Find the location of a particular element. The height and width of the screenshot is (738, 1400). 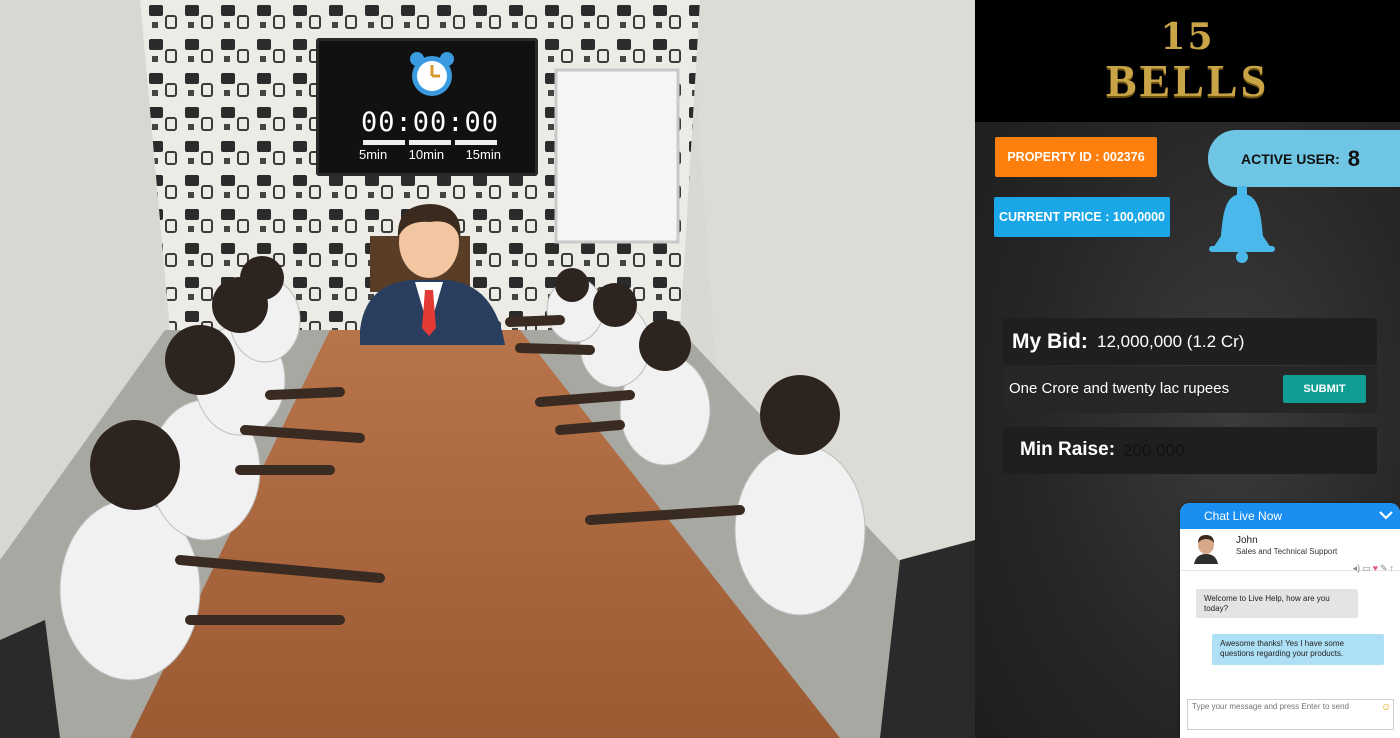

min-raise-row: Min Raise: 200,000 is located at coordinates (1190, 450).